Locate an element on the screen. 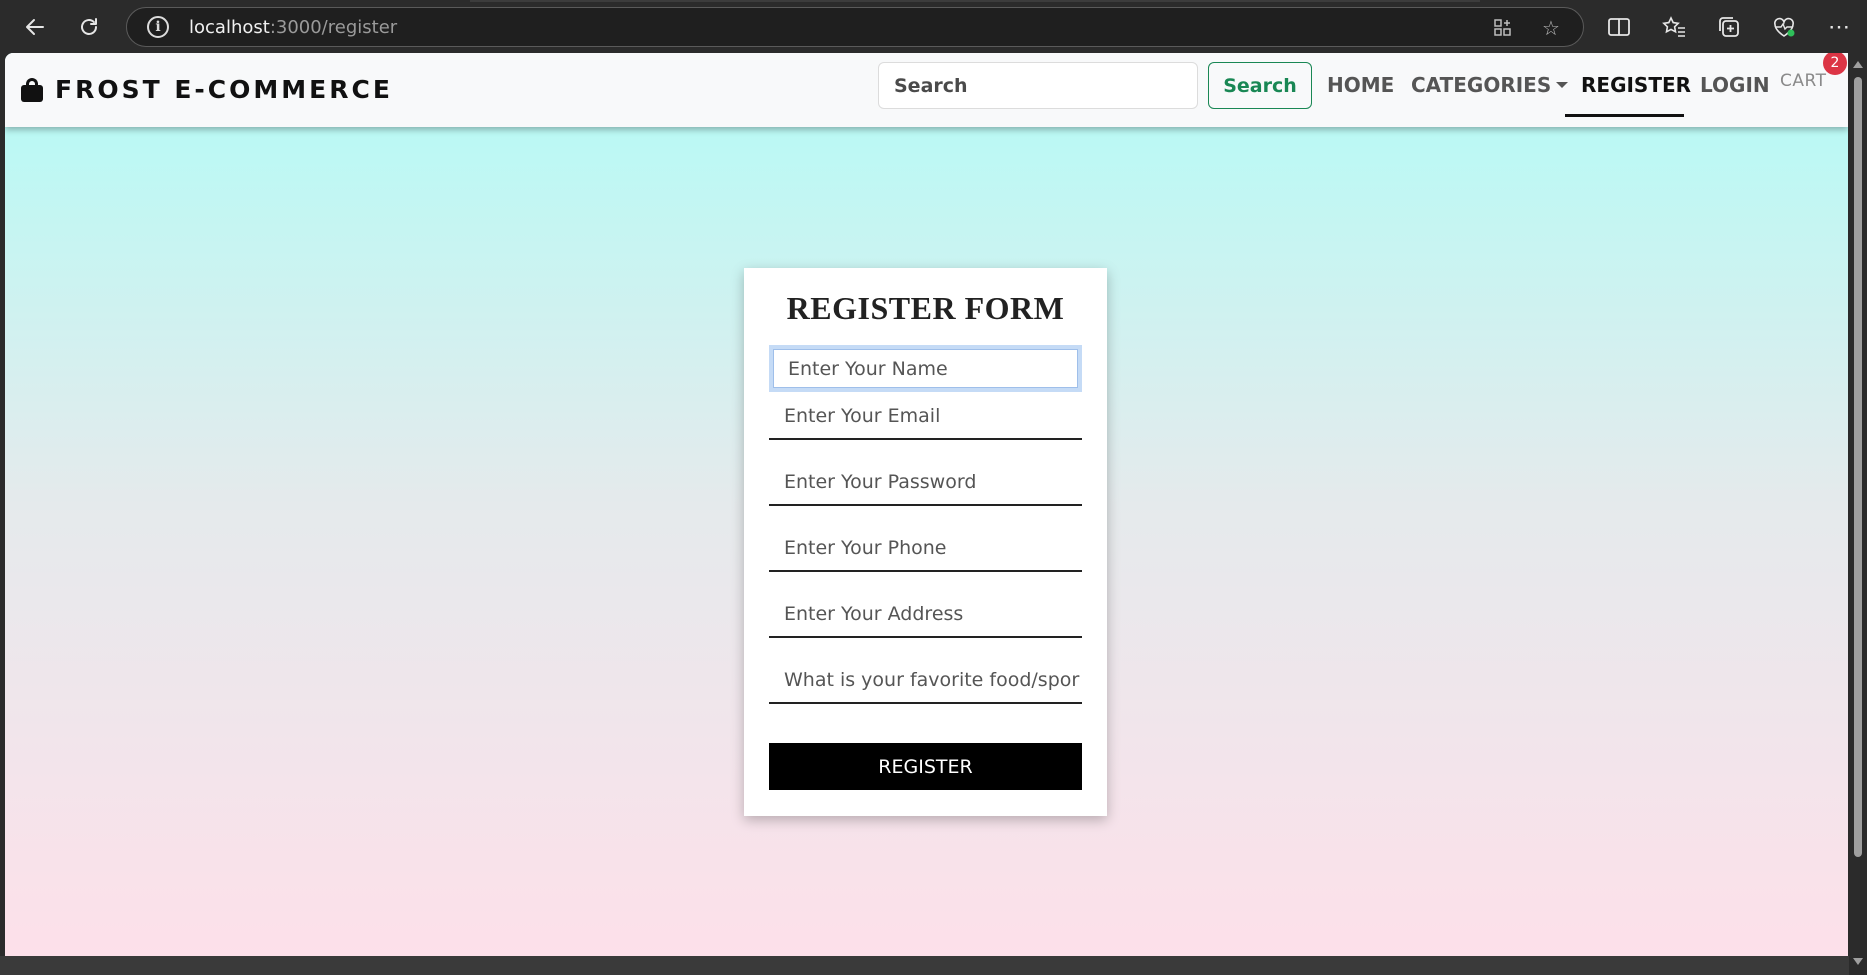 The height and width of the screenshot is (975, 1867). nav-cart: CART is located at coordinates (1803, 81).